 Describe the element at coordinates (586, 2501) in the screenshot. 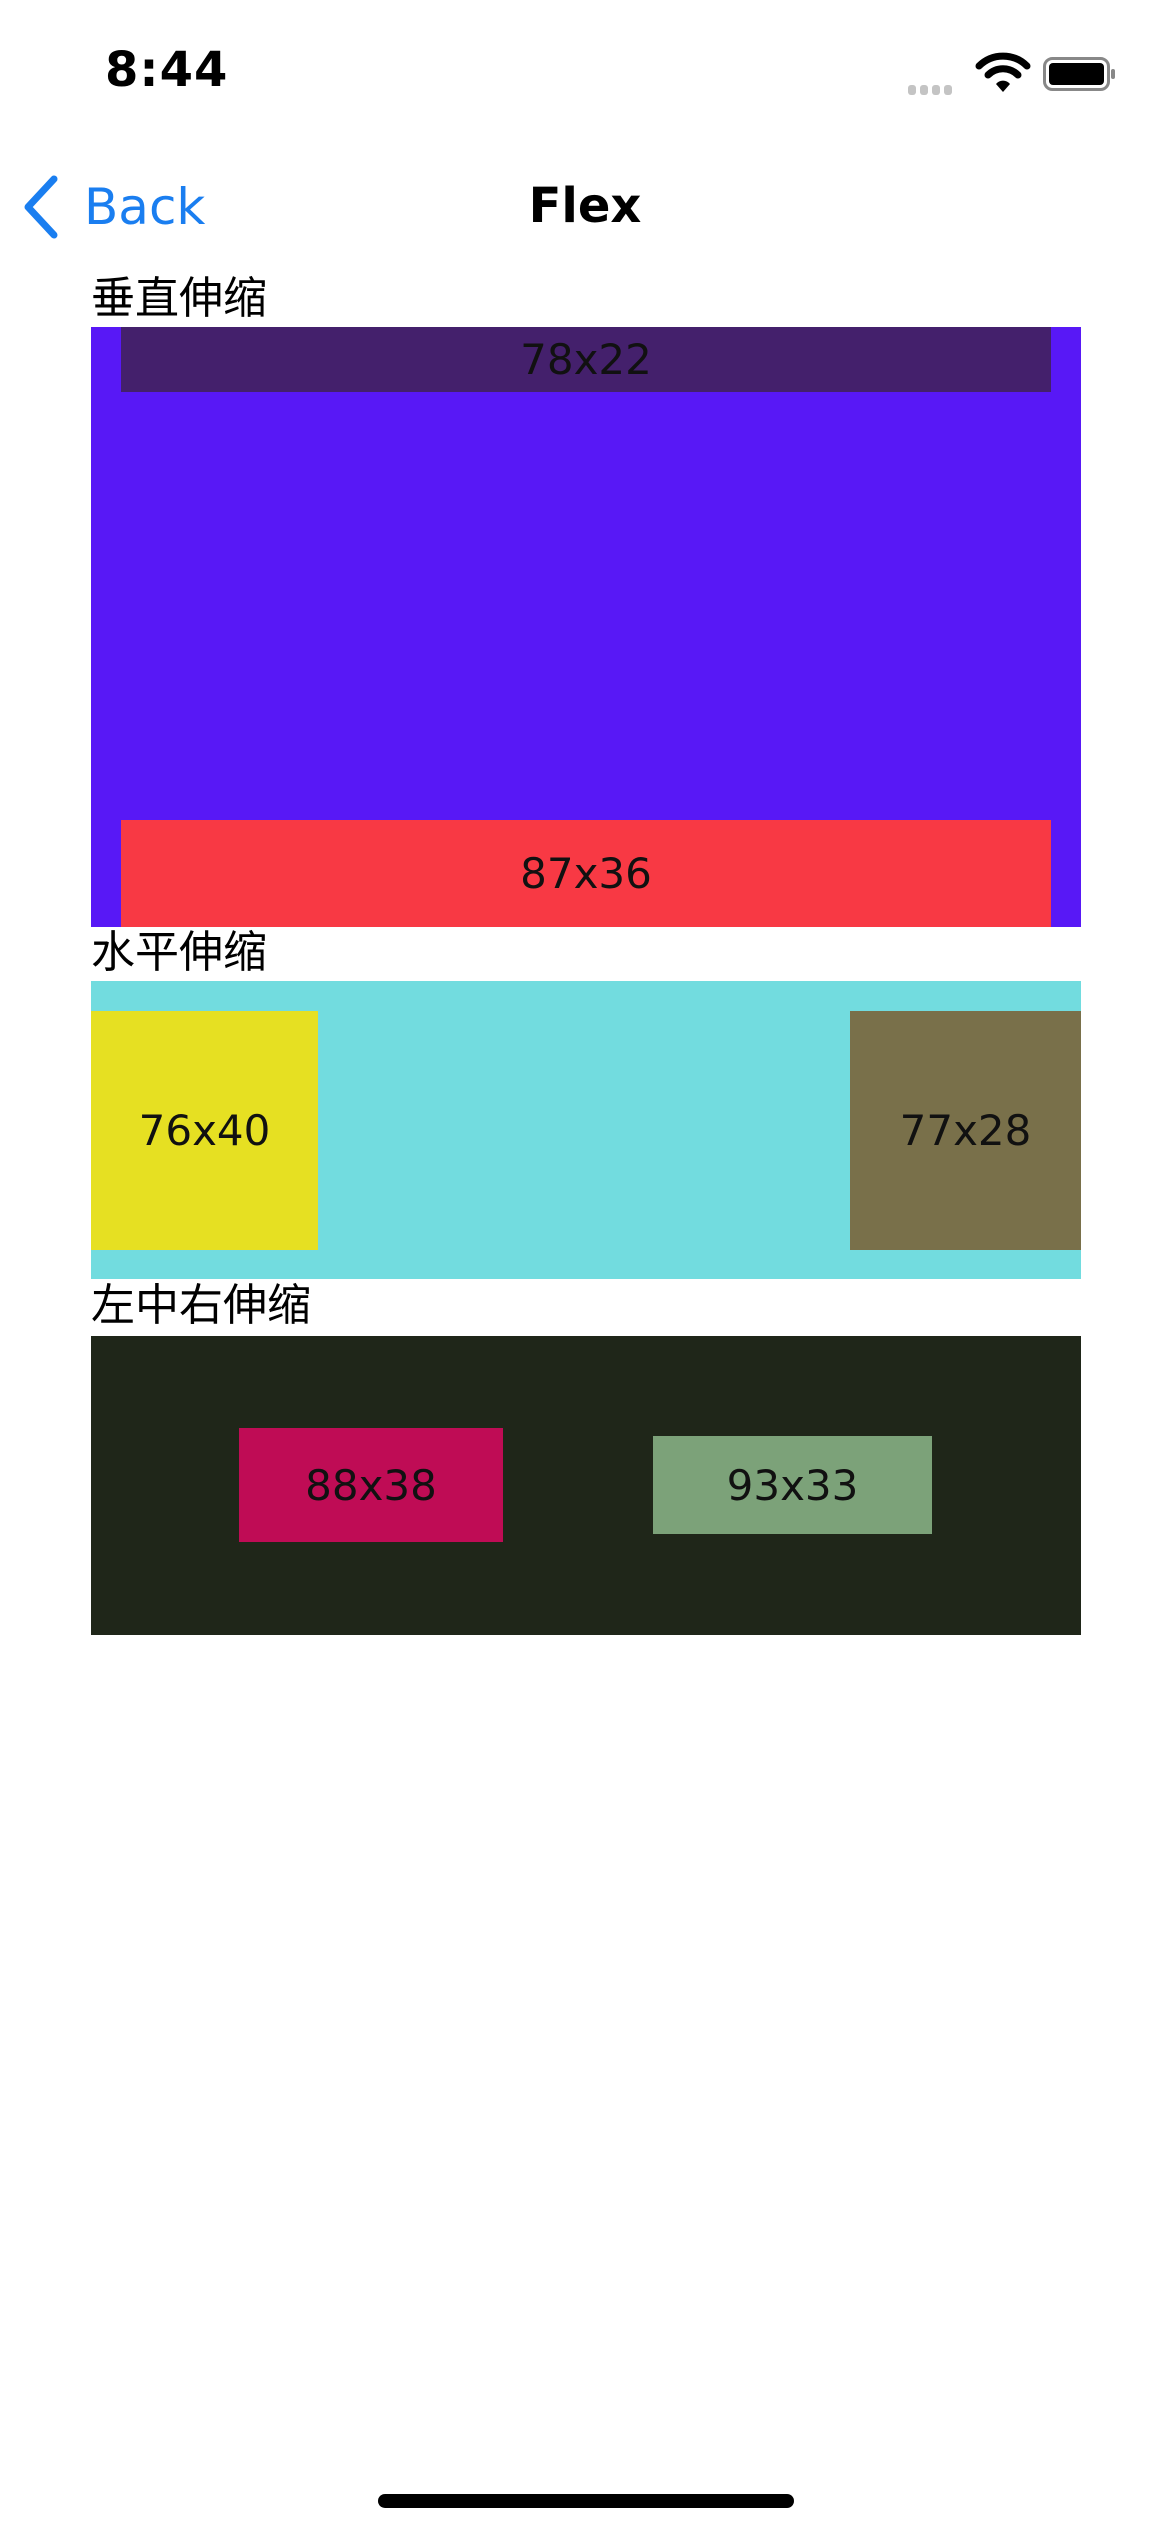

I see `home-indicator` at that location.